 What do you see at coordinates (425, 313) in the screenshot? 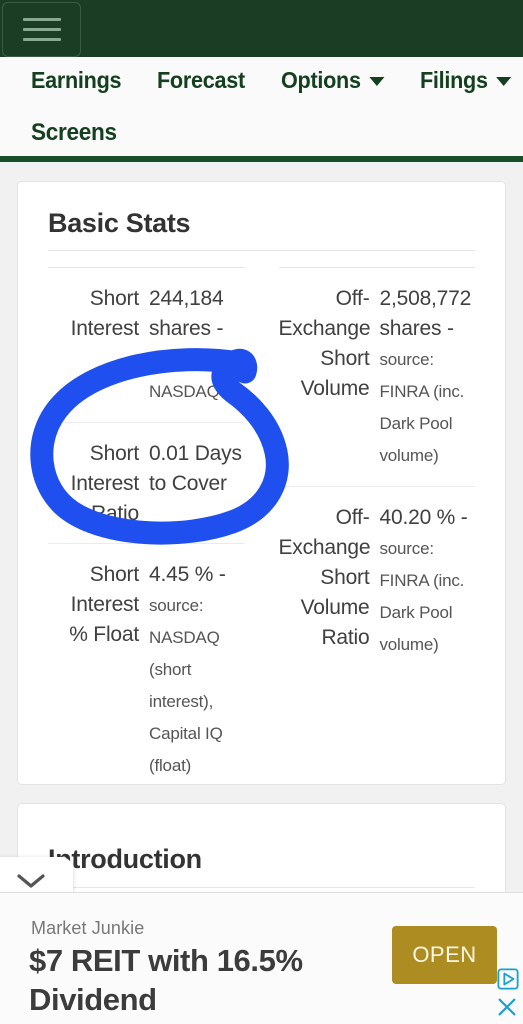
I see `stat-primary-value: 2,508,772 shares -` at bounding box center [425, 313].